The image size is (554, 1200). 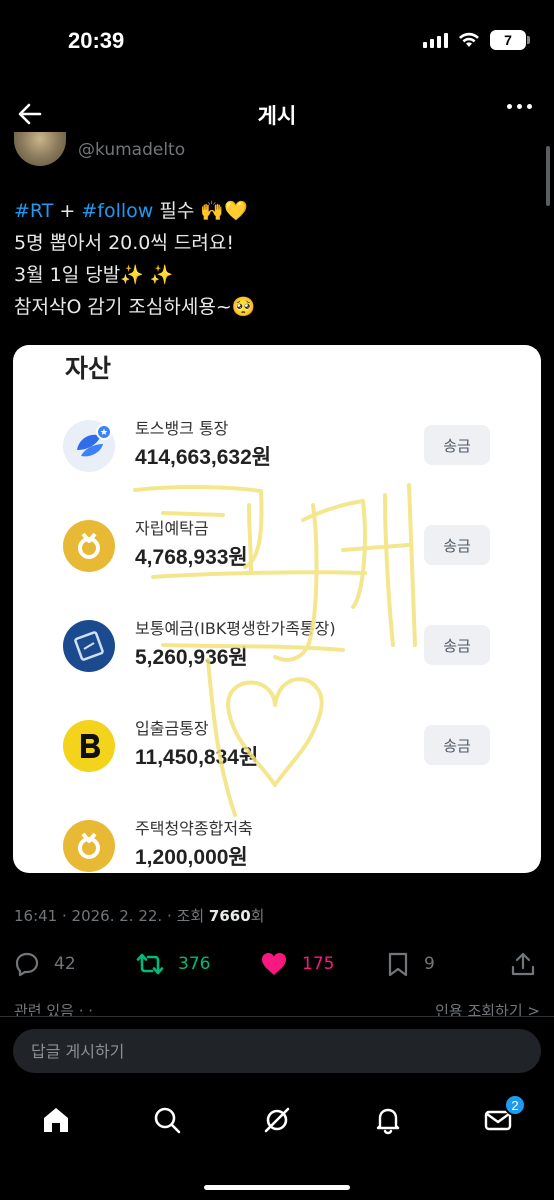 What do you see at coordinates (191, 657) in the screenshot?
I see `asset-amount: 5,260,936원` at bounding box center [191, 657].